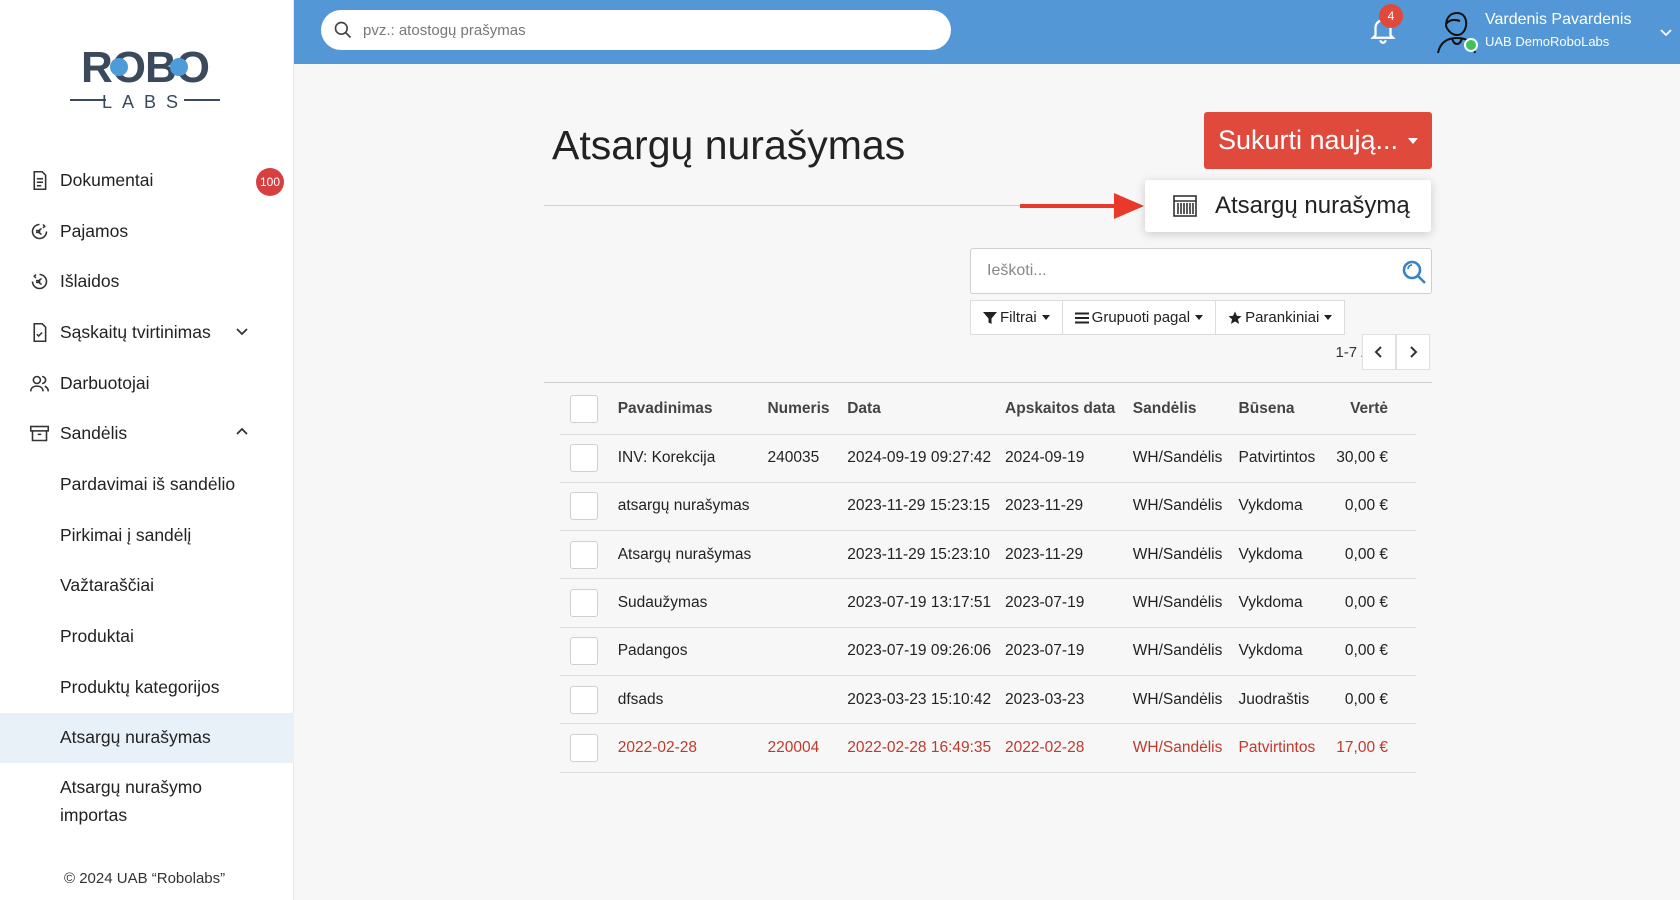 The image size is (1680, 900). I want to click on table-cell: 0,00 €, so click(1376, 700).